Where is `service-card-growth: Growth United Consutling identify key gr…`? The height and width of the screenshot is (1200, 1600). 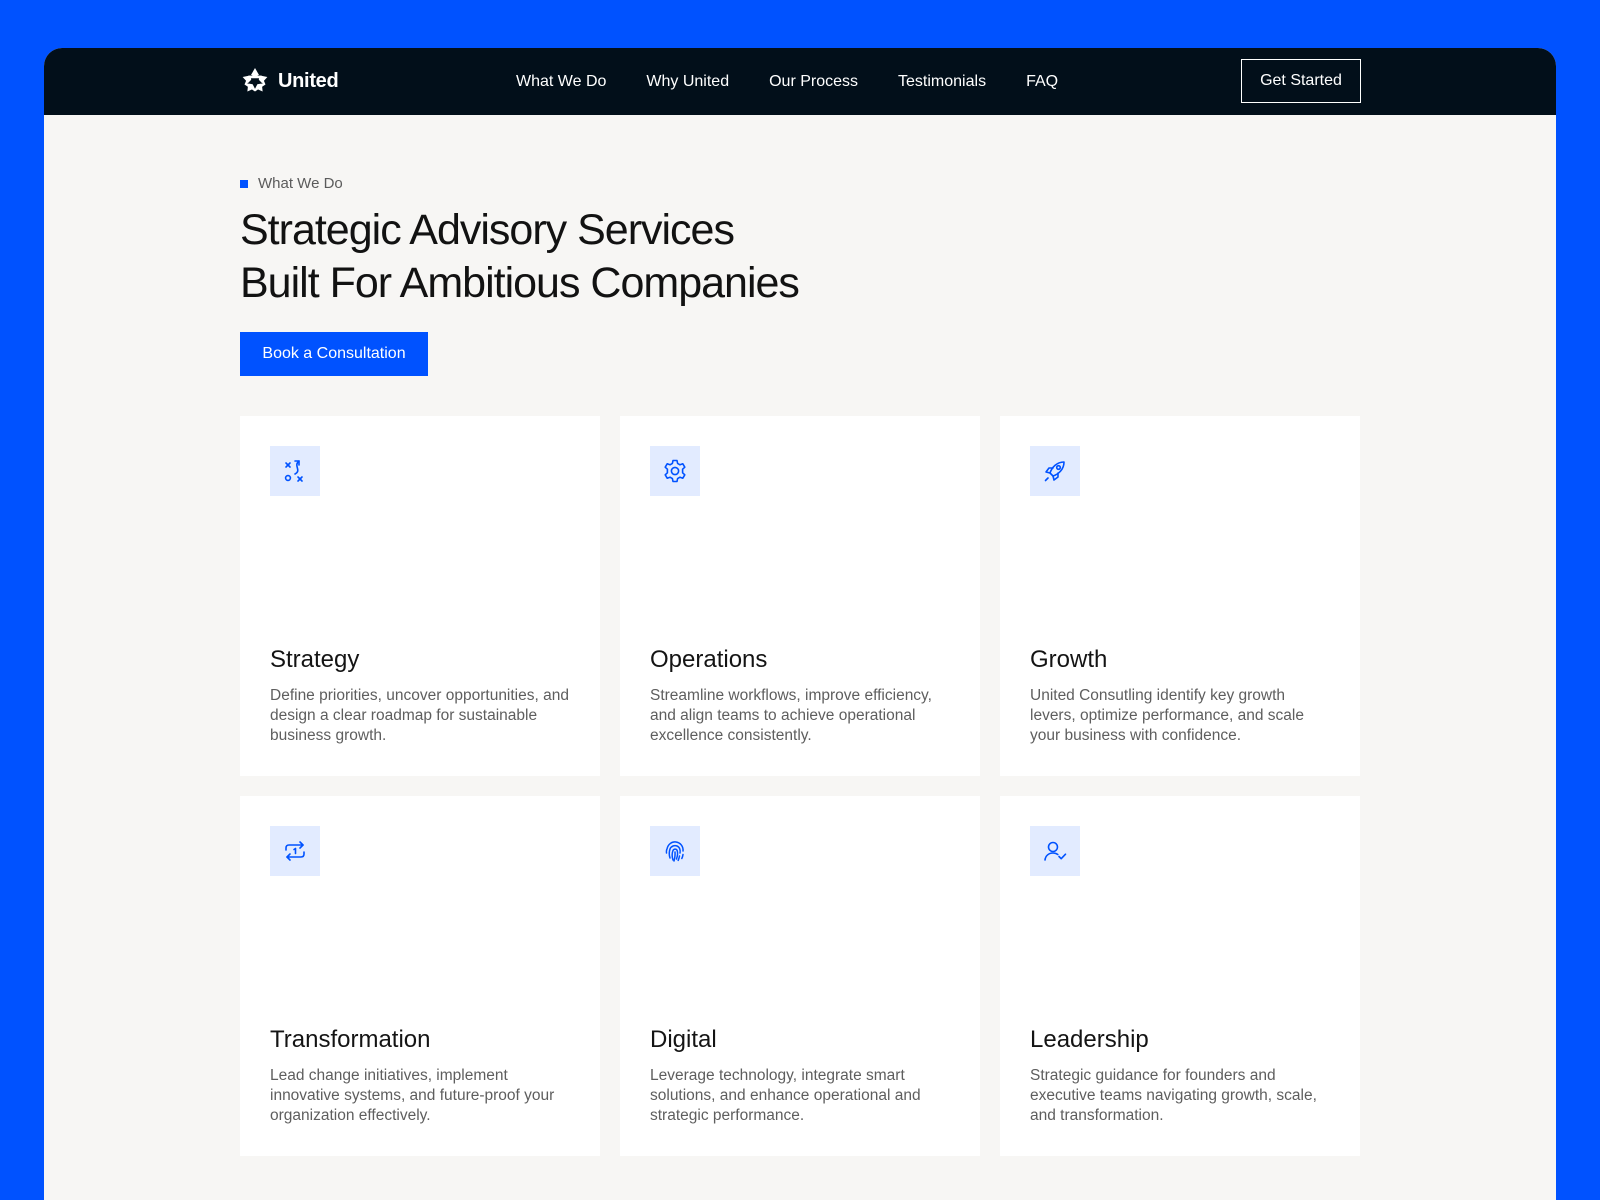 service-card-growth: Growth United Consutling identify key gr… is located at coordinates (1180, 596).